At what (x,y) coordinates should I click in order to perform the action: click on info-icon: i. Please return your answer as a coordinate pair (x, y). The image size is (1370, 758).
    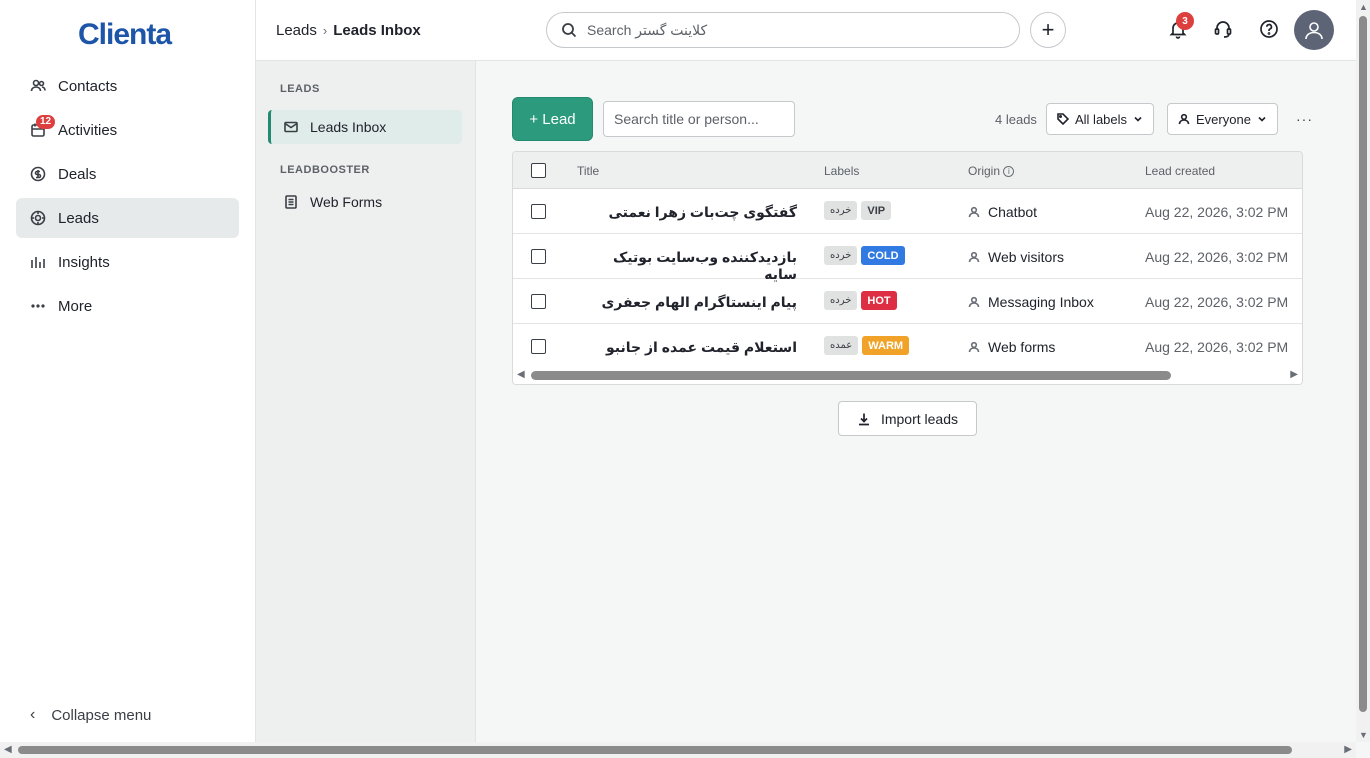
    Looking at the image, I should click on (1009, 172).